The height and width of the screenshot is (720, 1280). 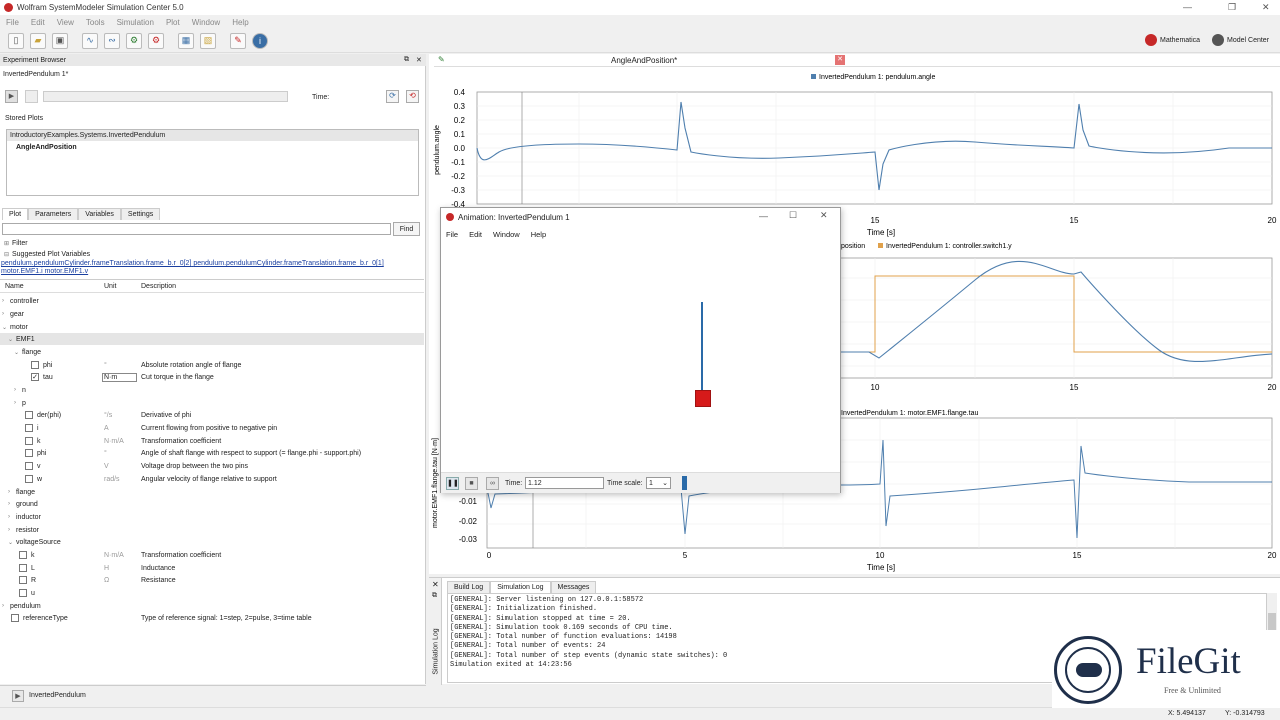 What do you see at coordinates (475, 234) in the screenshot?
I see `anim-menu-edit: Edit` at bounding box center [475, 234].